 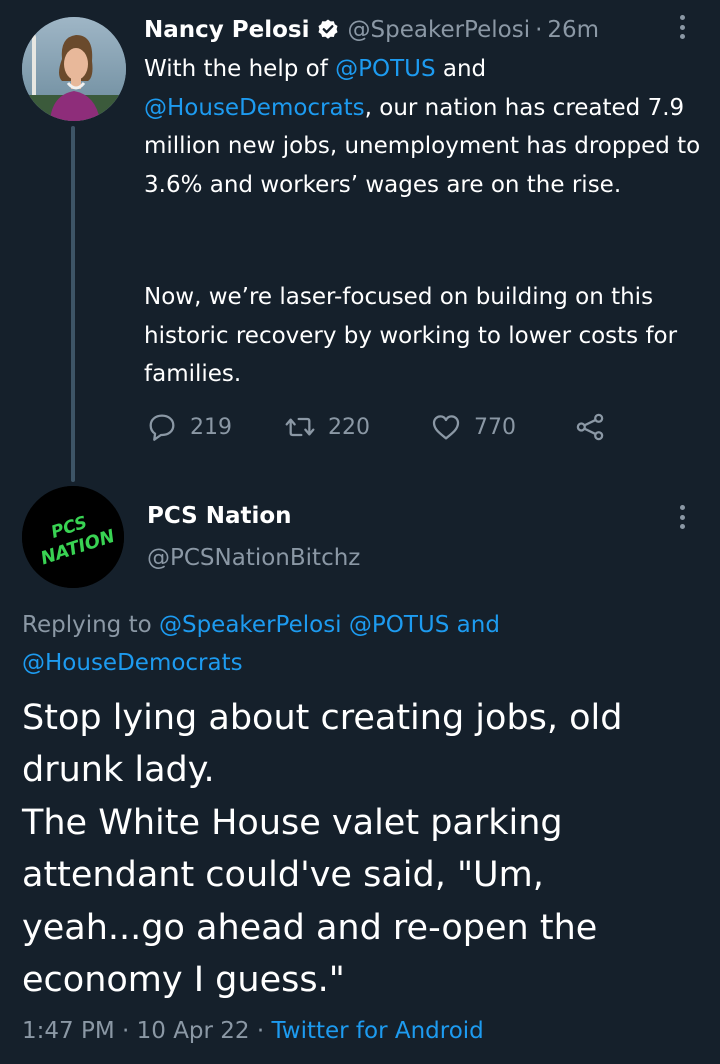 I want to click on tweet-date: 10 Apr 22, so click(x=193, y=1031).